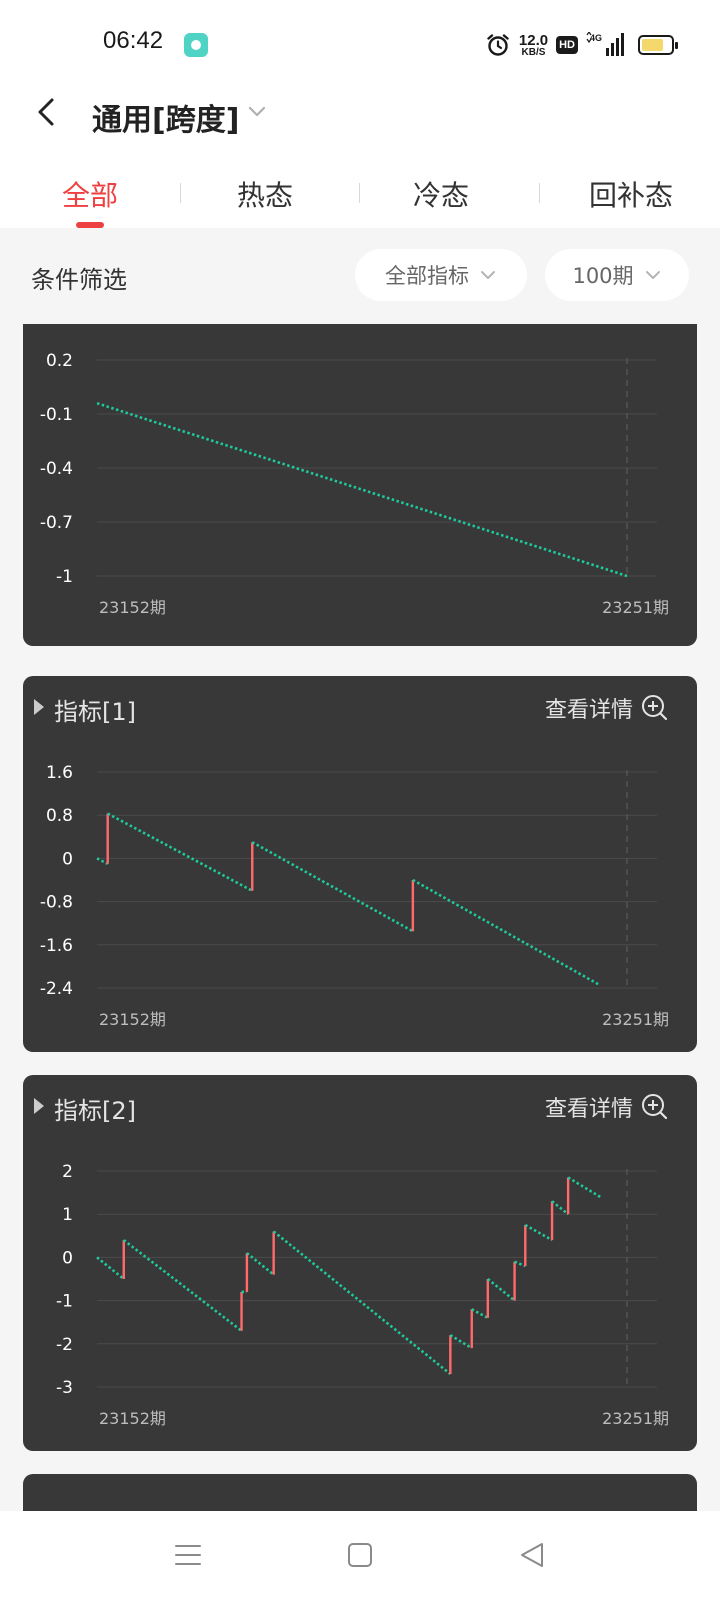 The width and height of the screenshot is (720, 1600). I want to click on y-tick-label: -2, so click(64, 1345).